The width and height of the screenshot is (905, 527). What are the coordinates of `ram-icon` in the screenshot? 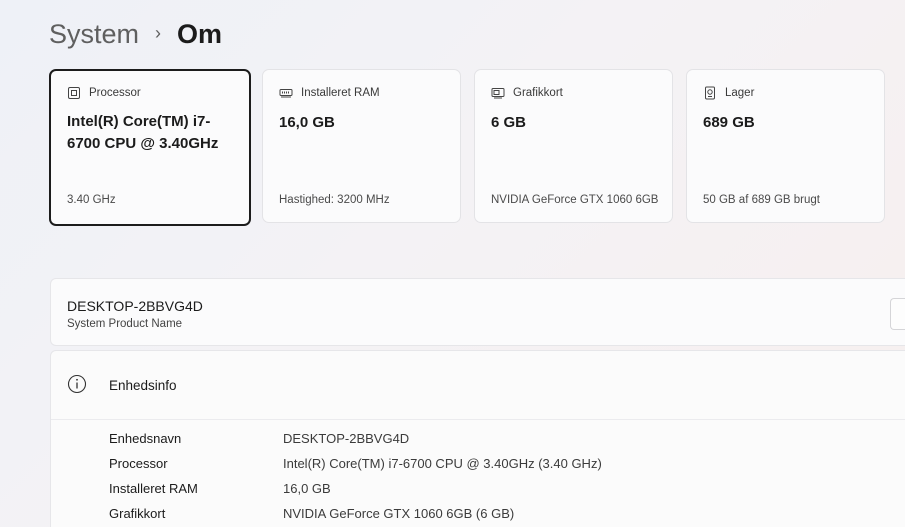 It's located at (286, 93).